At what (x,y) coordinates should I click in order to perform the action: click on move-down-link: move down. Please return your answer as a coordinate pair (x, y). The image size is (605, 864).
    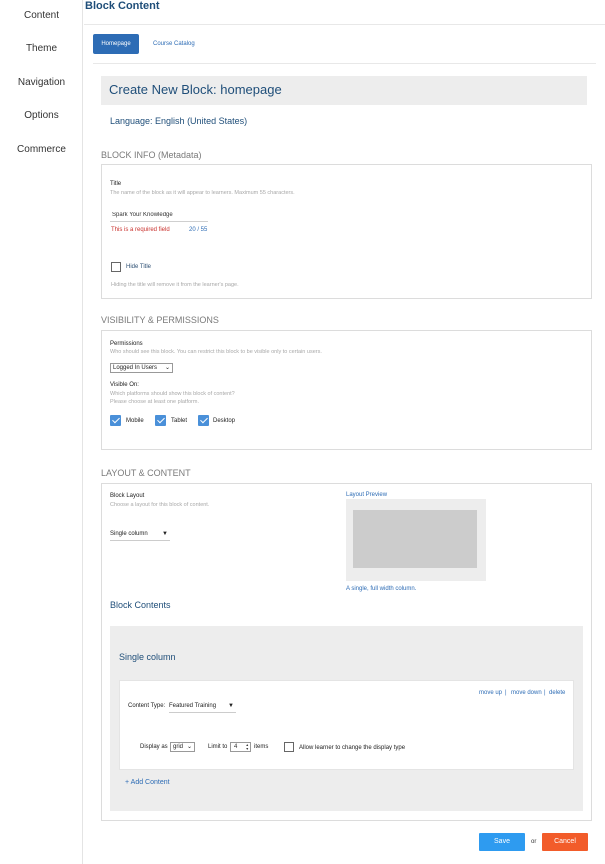
    Looking at the image, I should click on (526, 693).